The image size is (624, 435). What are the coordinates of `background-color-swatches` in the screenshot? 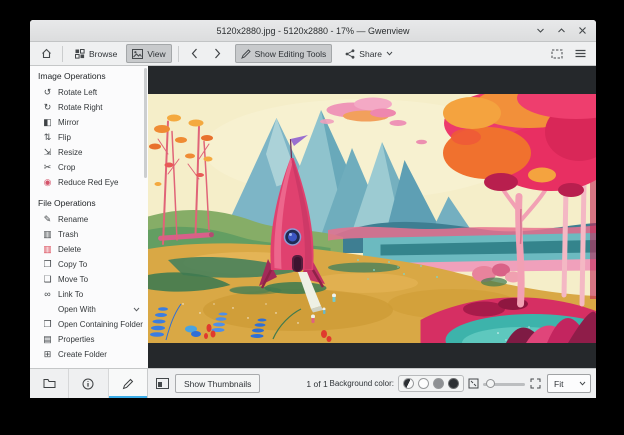 It's located at (431, 383).